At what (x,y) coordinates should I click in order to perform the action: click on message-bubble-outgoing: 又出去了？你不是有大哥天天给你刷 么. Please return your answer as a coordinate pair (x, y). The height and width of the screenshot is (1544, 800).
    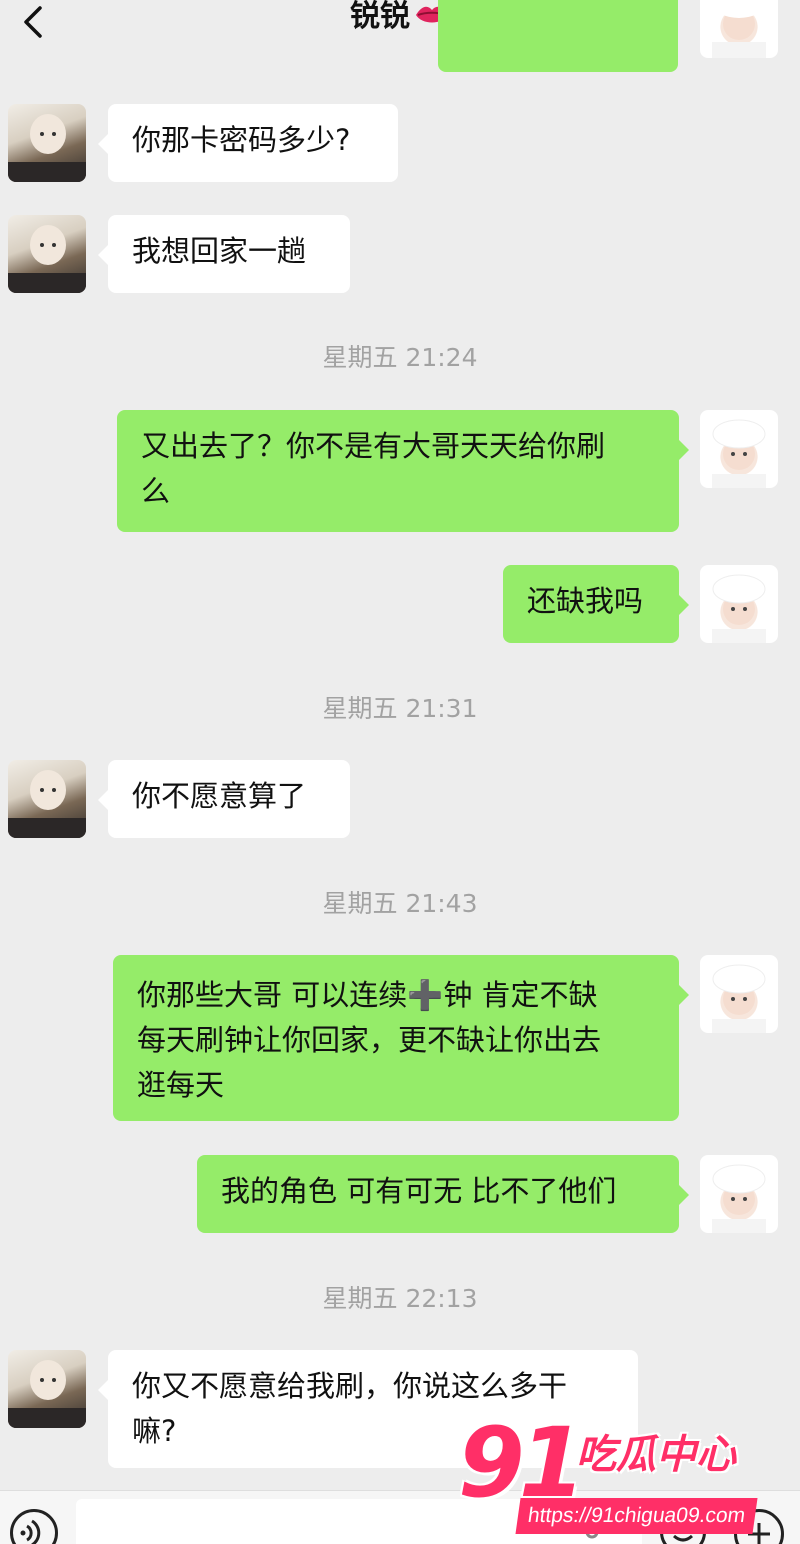
    Looking at the image, I should click on (403, 471).